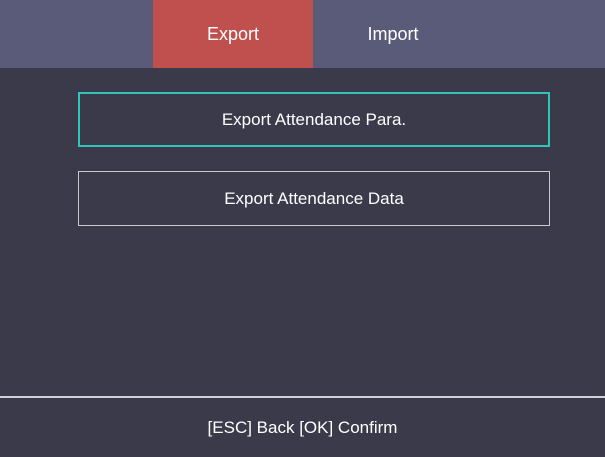 The width and height of the screenshot is (605, 457). I want to click on tab-export-label: Export, so click(233, 33).